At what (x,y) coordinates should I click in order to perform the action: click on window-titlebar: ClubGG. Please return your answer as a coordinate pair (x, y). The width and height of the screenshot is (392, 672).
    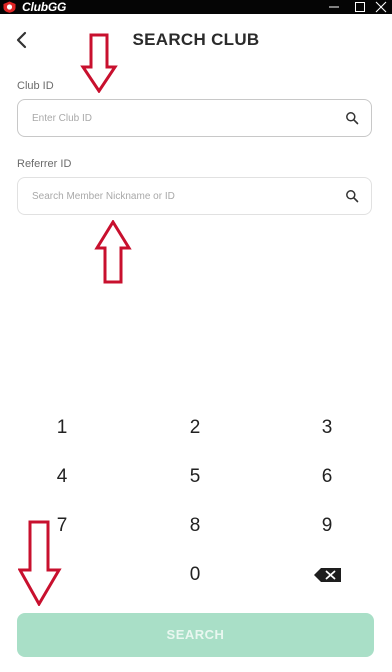
    Looking at the image, I should click on (196, 7).